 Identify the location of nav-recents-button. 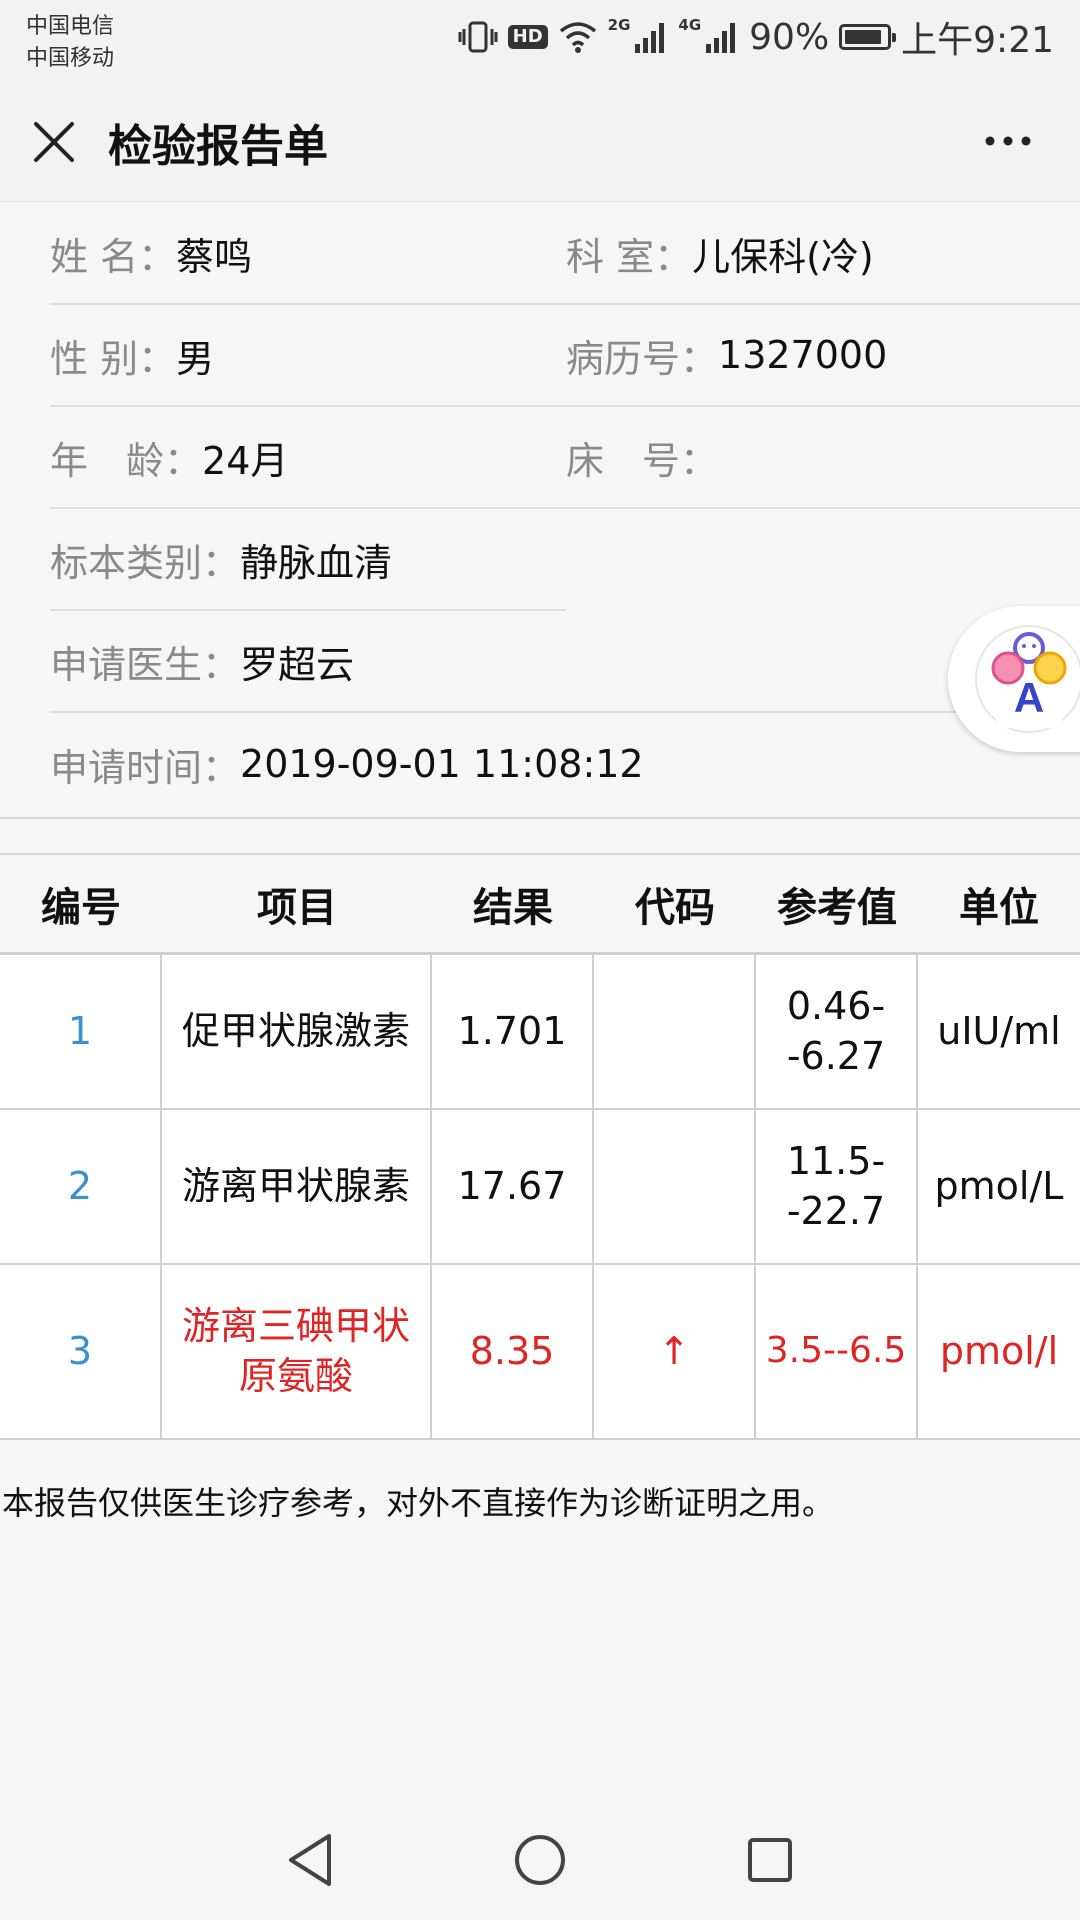
(770, 1860).